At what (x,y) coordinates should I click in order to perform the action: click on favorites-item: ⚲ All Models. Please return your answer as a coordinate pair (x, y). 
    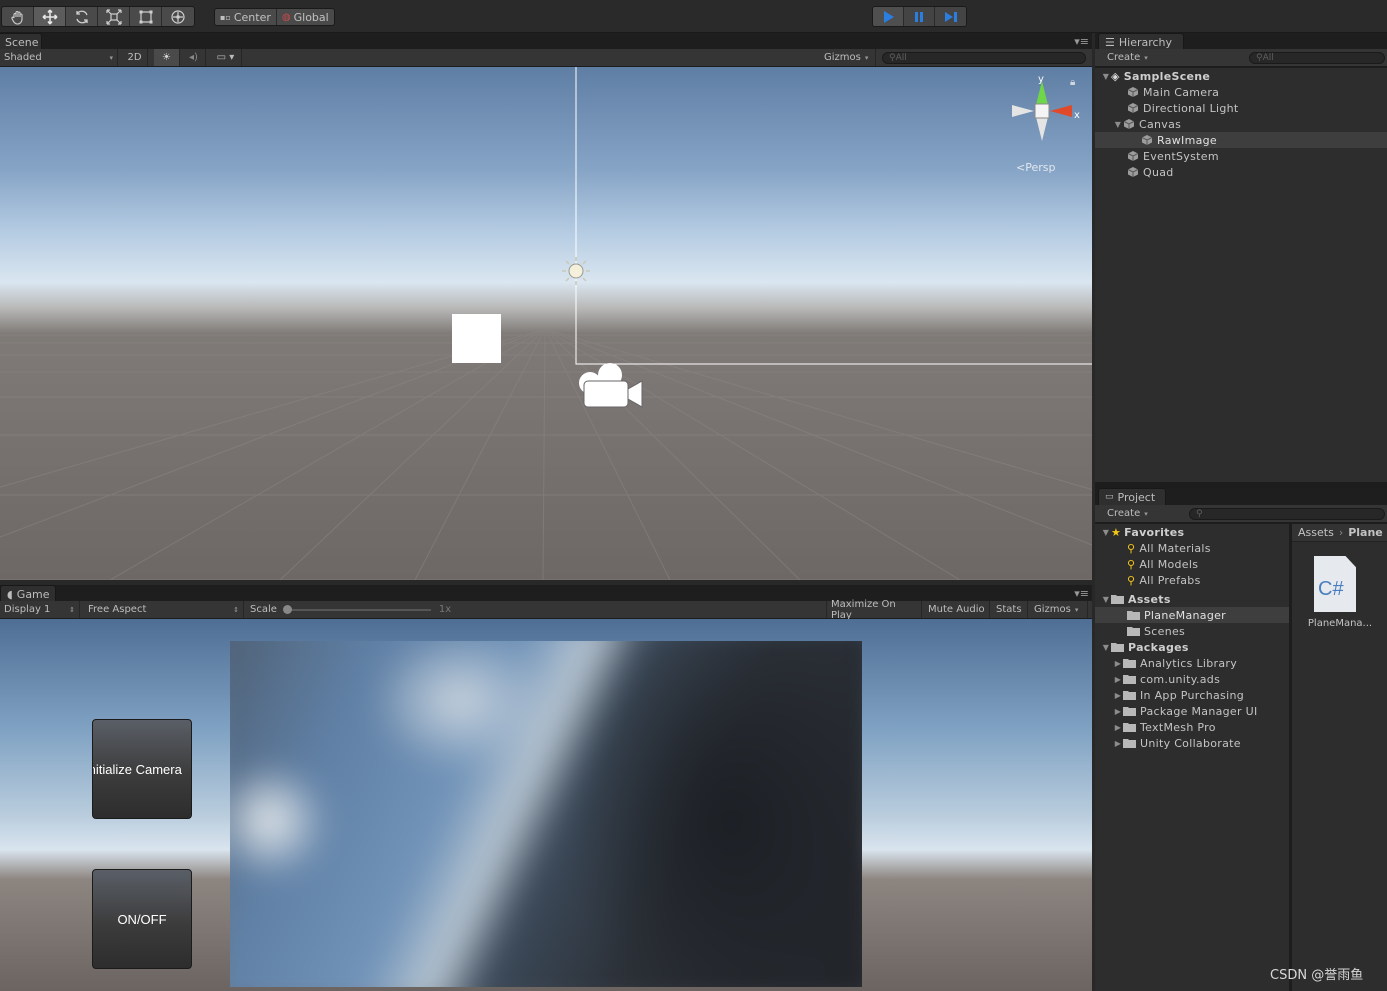
    Looking at the image, I should click on (1192, 564).